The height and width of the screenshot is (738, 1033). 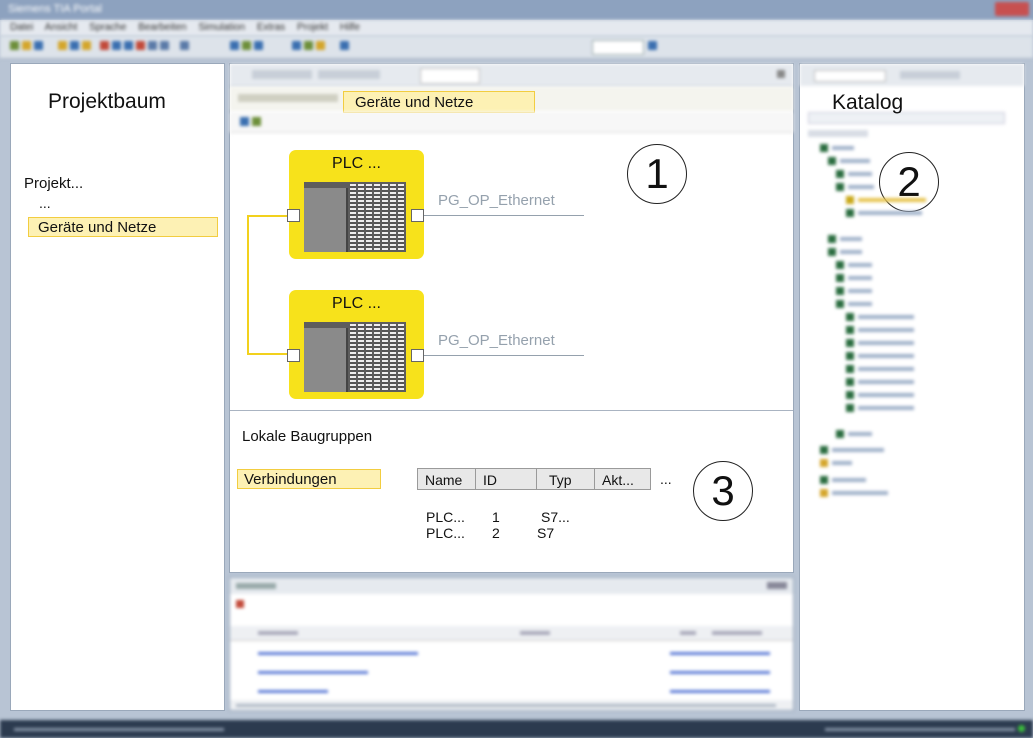 What do you see at coordinates (1012, 9) in the screenshot?
I see `close-window-button` at bounding box center [1012, 9].